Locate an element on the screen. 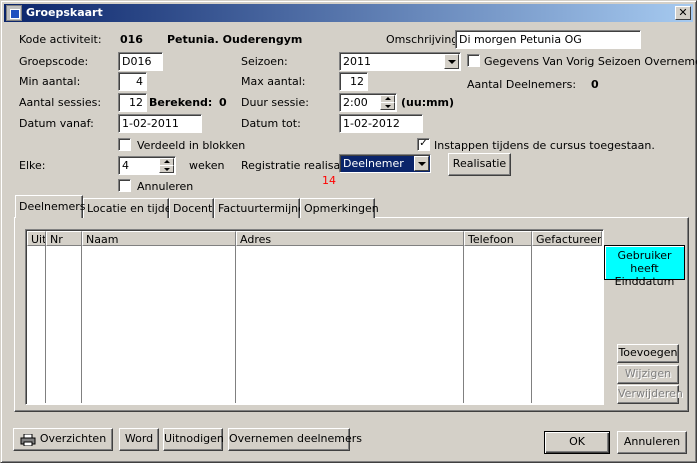 The image size is (697, 463). annuleren-label: Annuleren is located at coordinates (165, 186).